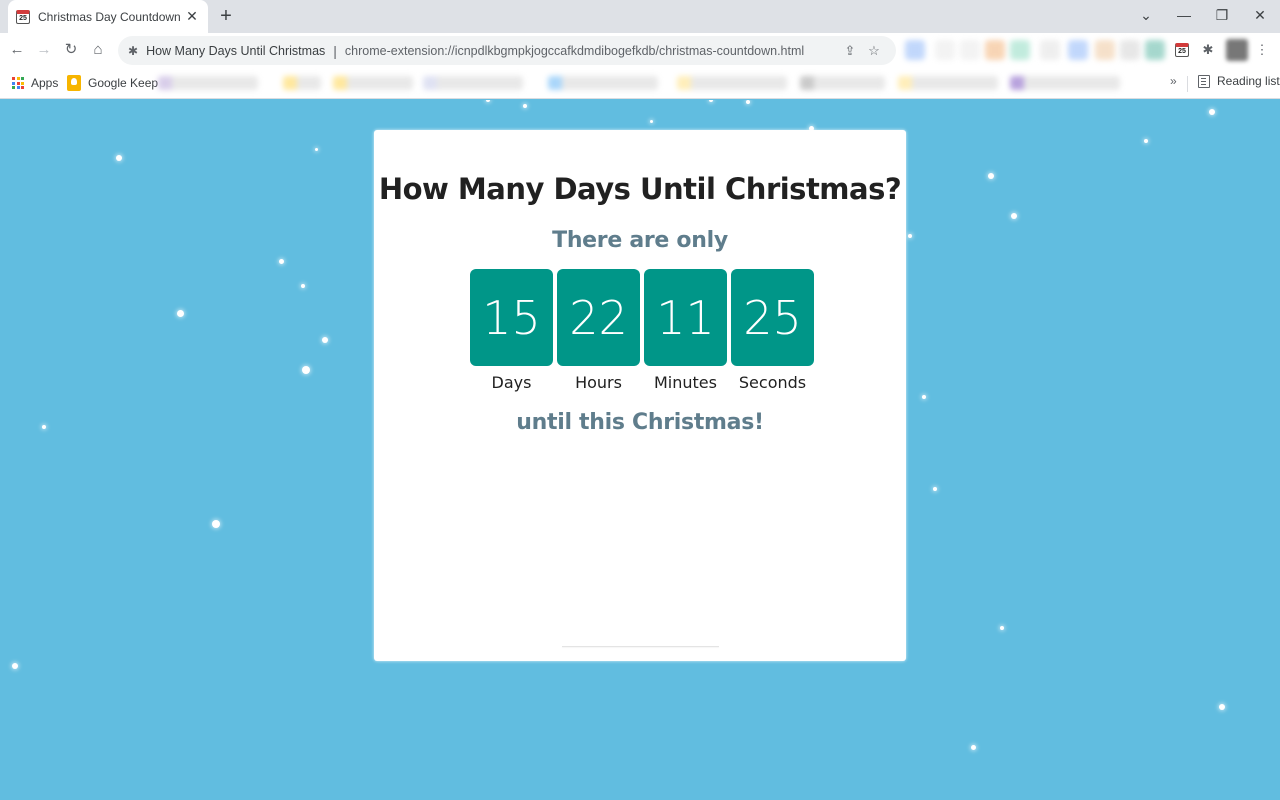 The image size is (1280, 800). I want to click on reload-button: ↻, so click(71, 50).